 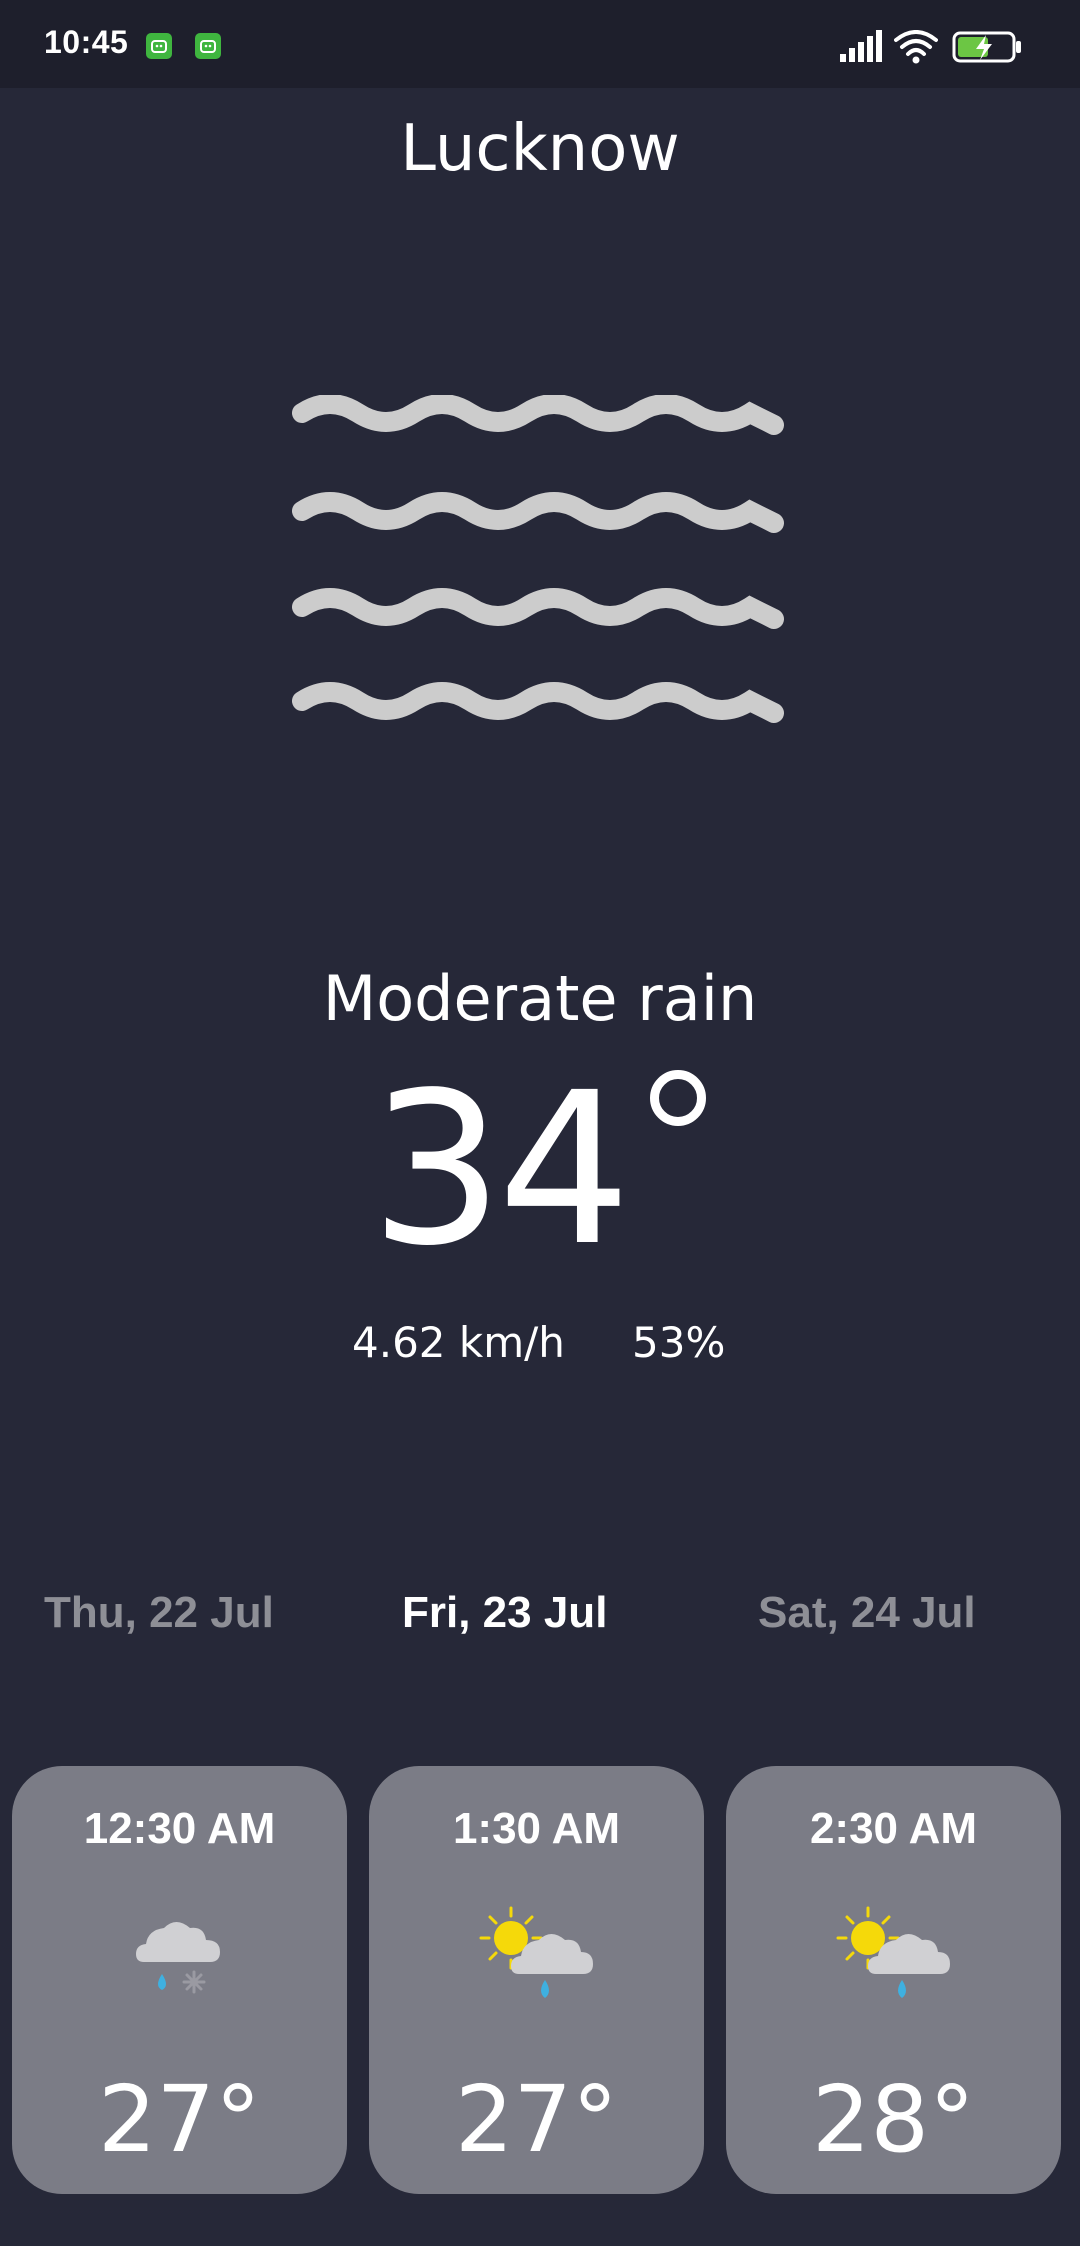 What do you see at coordinates (536, 1828) in the screenshot?
I see `hour-time: 1:30 AM` at bounding box center [536, 1828].